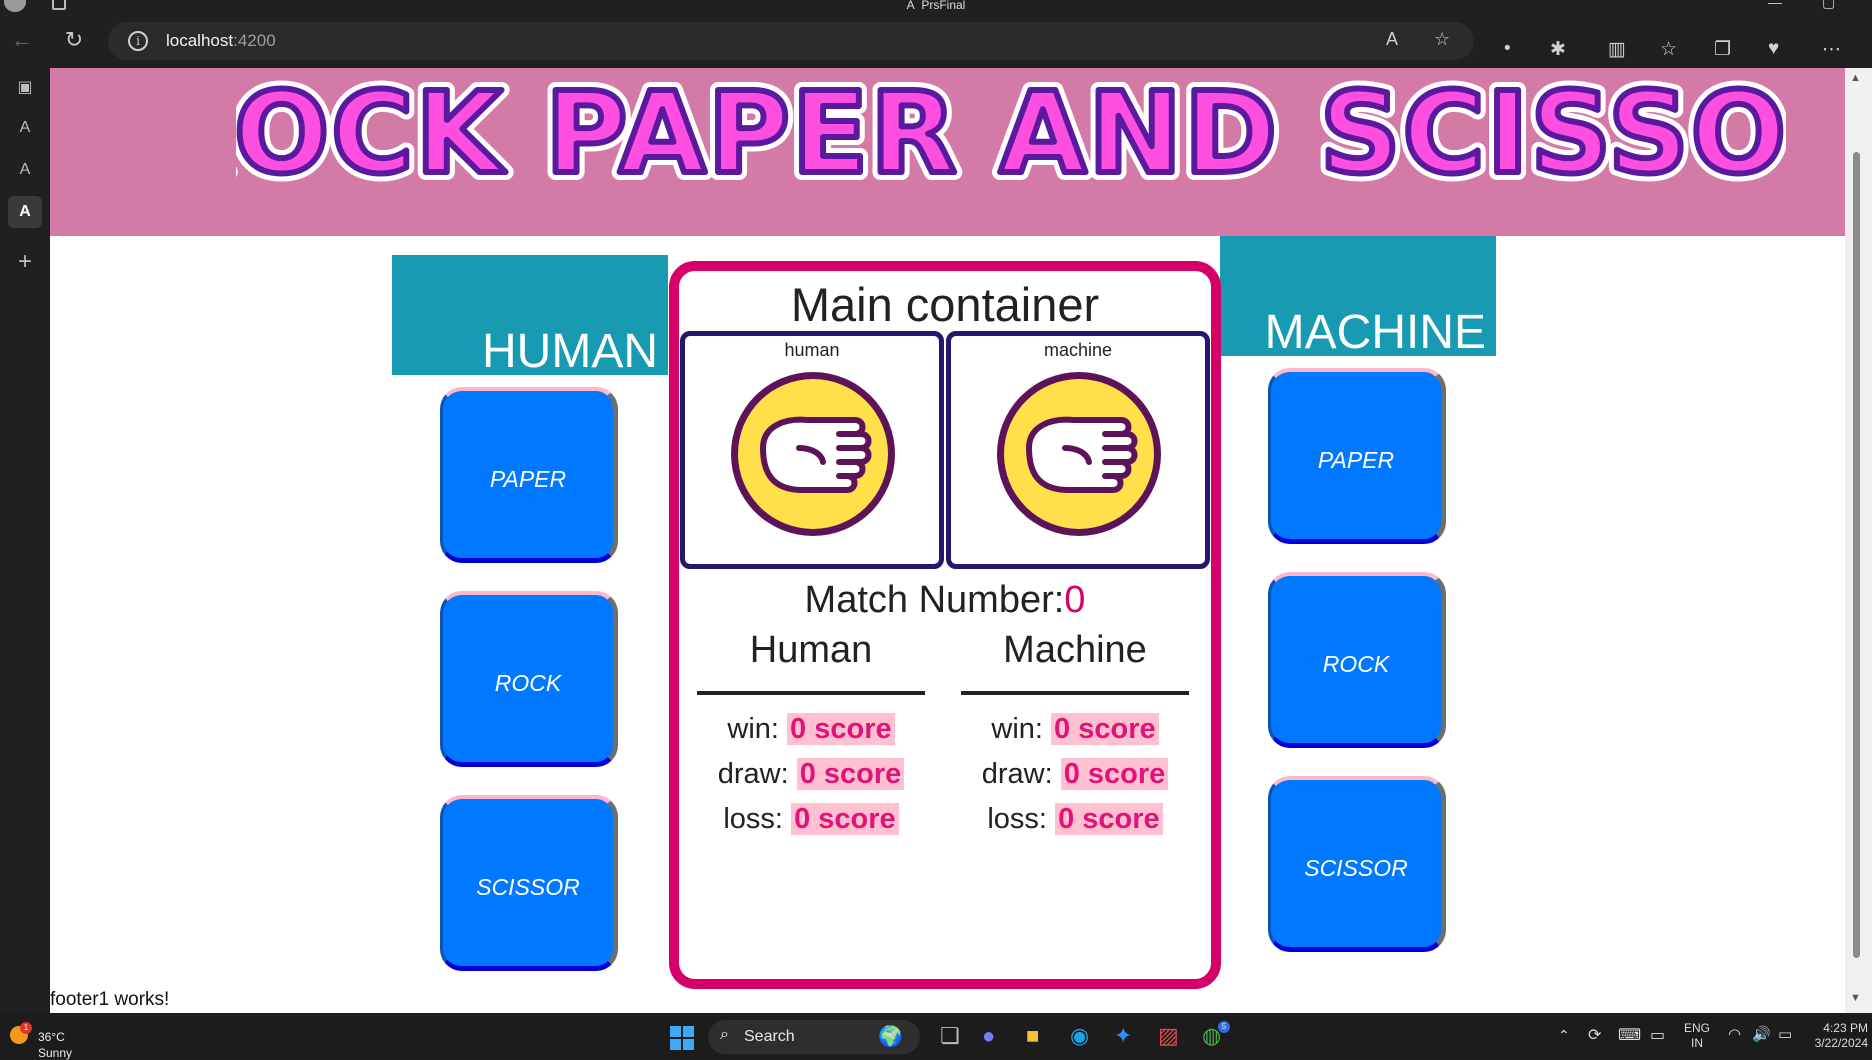 The image size is (1872, 1060). What do you see at coordinates (1722, 49) in the screenshot?
I see `collections-icon: ❐` at bounding box center [1722, 49].